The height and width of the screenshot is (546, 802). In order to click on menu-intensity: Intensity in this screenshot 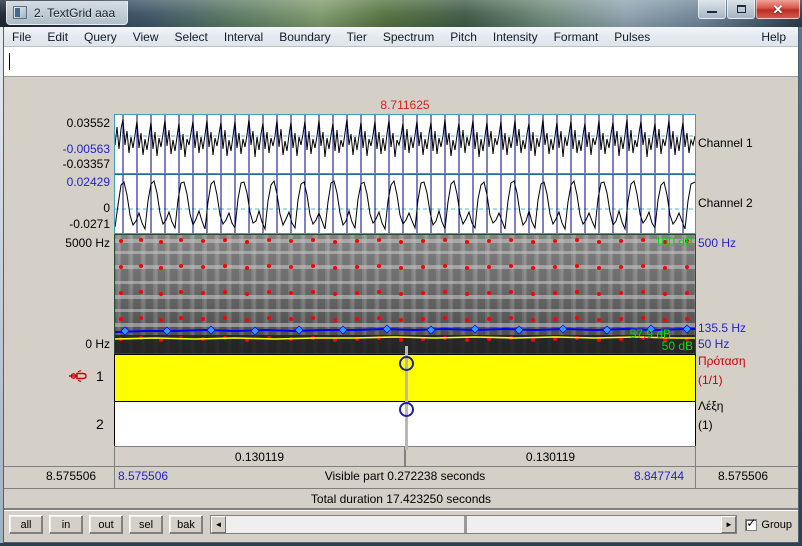, I will do `click(515, 37)`.